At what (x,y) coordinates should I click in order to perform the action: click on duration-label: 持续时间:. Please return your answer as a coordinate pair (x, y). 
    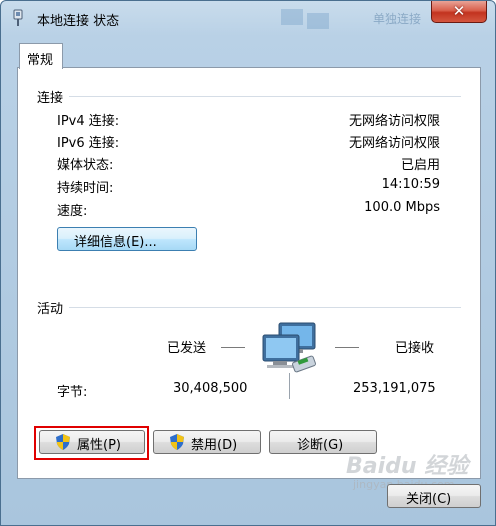
    Looking at the image, I should click on (85, 188).